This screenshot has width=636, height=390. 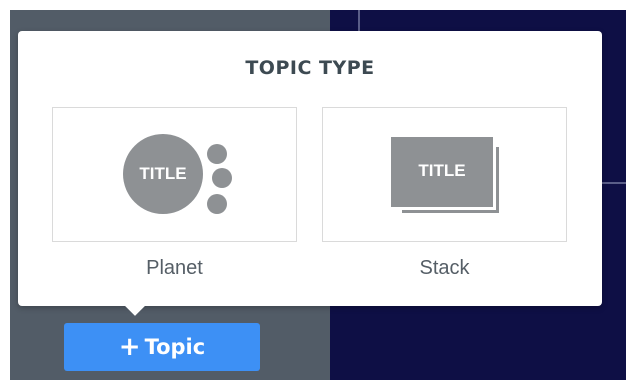 I want to click on stack-icon: TITLE, so click(x=443, y=173).